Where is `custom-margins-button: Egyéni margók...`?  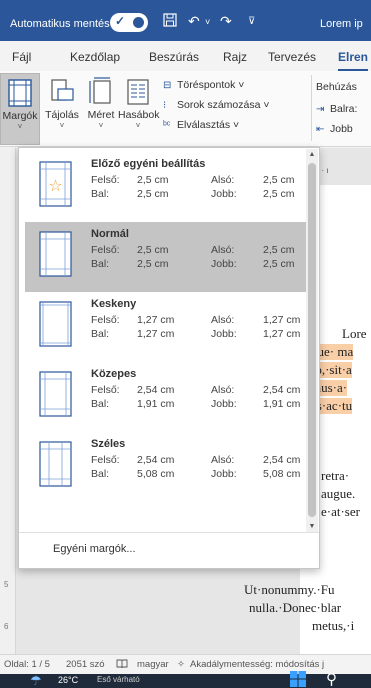
custom-margins-button: Egyéni margók... is located at coordinates (169, 550).